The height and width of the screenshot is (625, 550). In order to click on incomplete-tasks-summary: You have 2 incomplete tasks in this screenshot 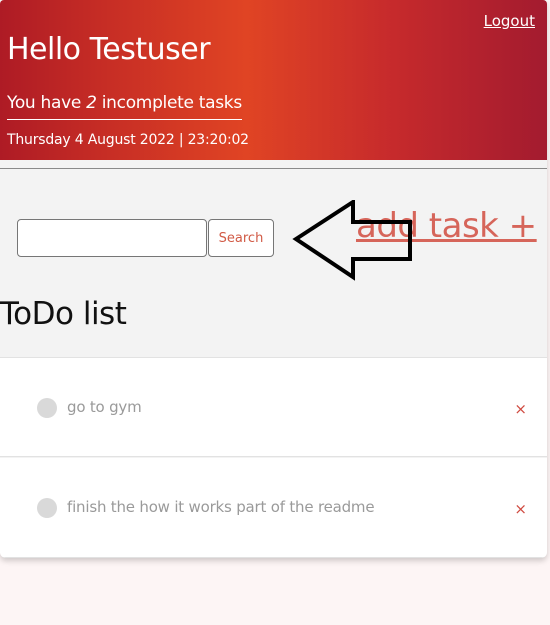, I will do `click(124, 106)`.